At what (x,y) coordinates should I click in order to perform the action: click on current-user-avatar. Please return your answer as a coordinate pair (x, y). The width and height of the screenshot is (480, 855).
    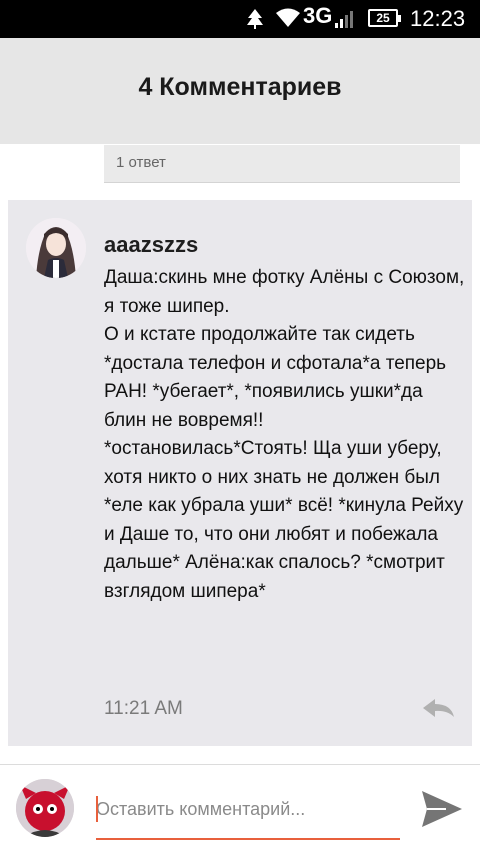
    Looking at the image, I should click on (45, 808).